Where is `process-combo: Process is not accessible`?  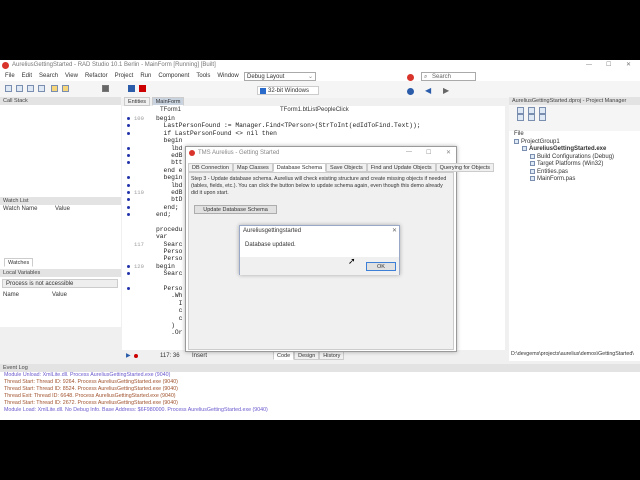
process-combo: Process is not accessible is located at coordinates (60, 283).